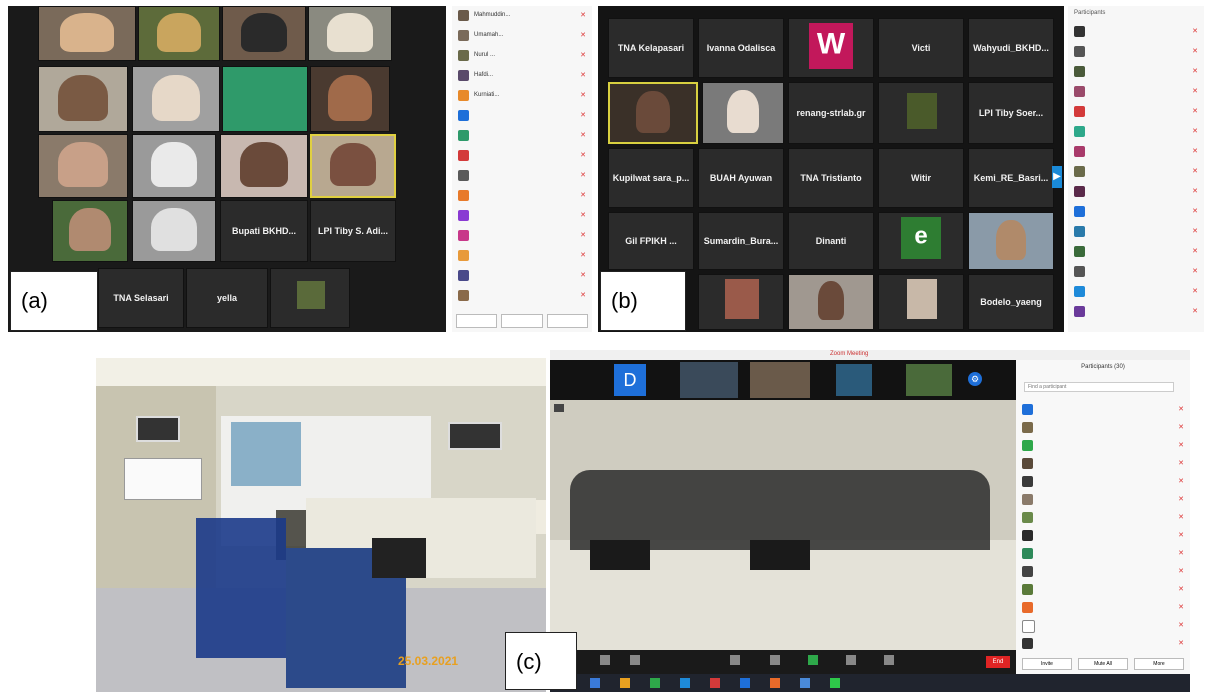 The image size is (1210, 692). Describe the element at coordinates (651, 48) in the screenshot. I see `video-tile-name-only: TNA Kelapasari` at that location.